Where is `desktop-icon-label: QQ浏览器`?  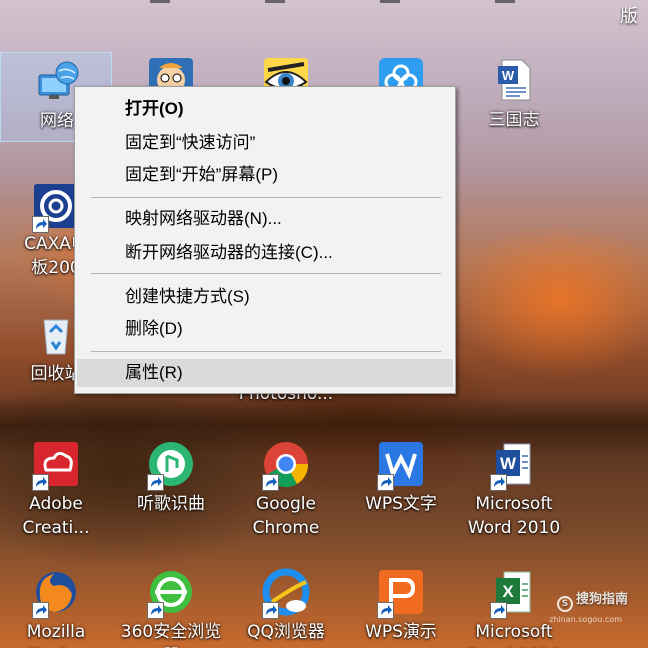
desktop-icon-label: QQ浏览器 is located at coordinates (286, 632).